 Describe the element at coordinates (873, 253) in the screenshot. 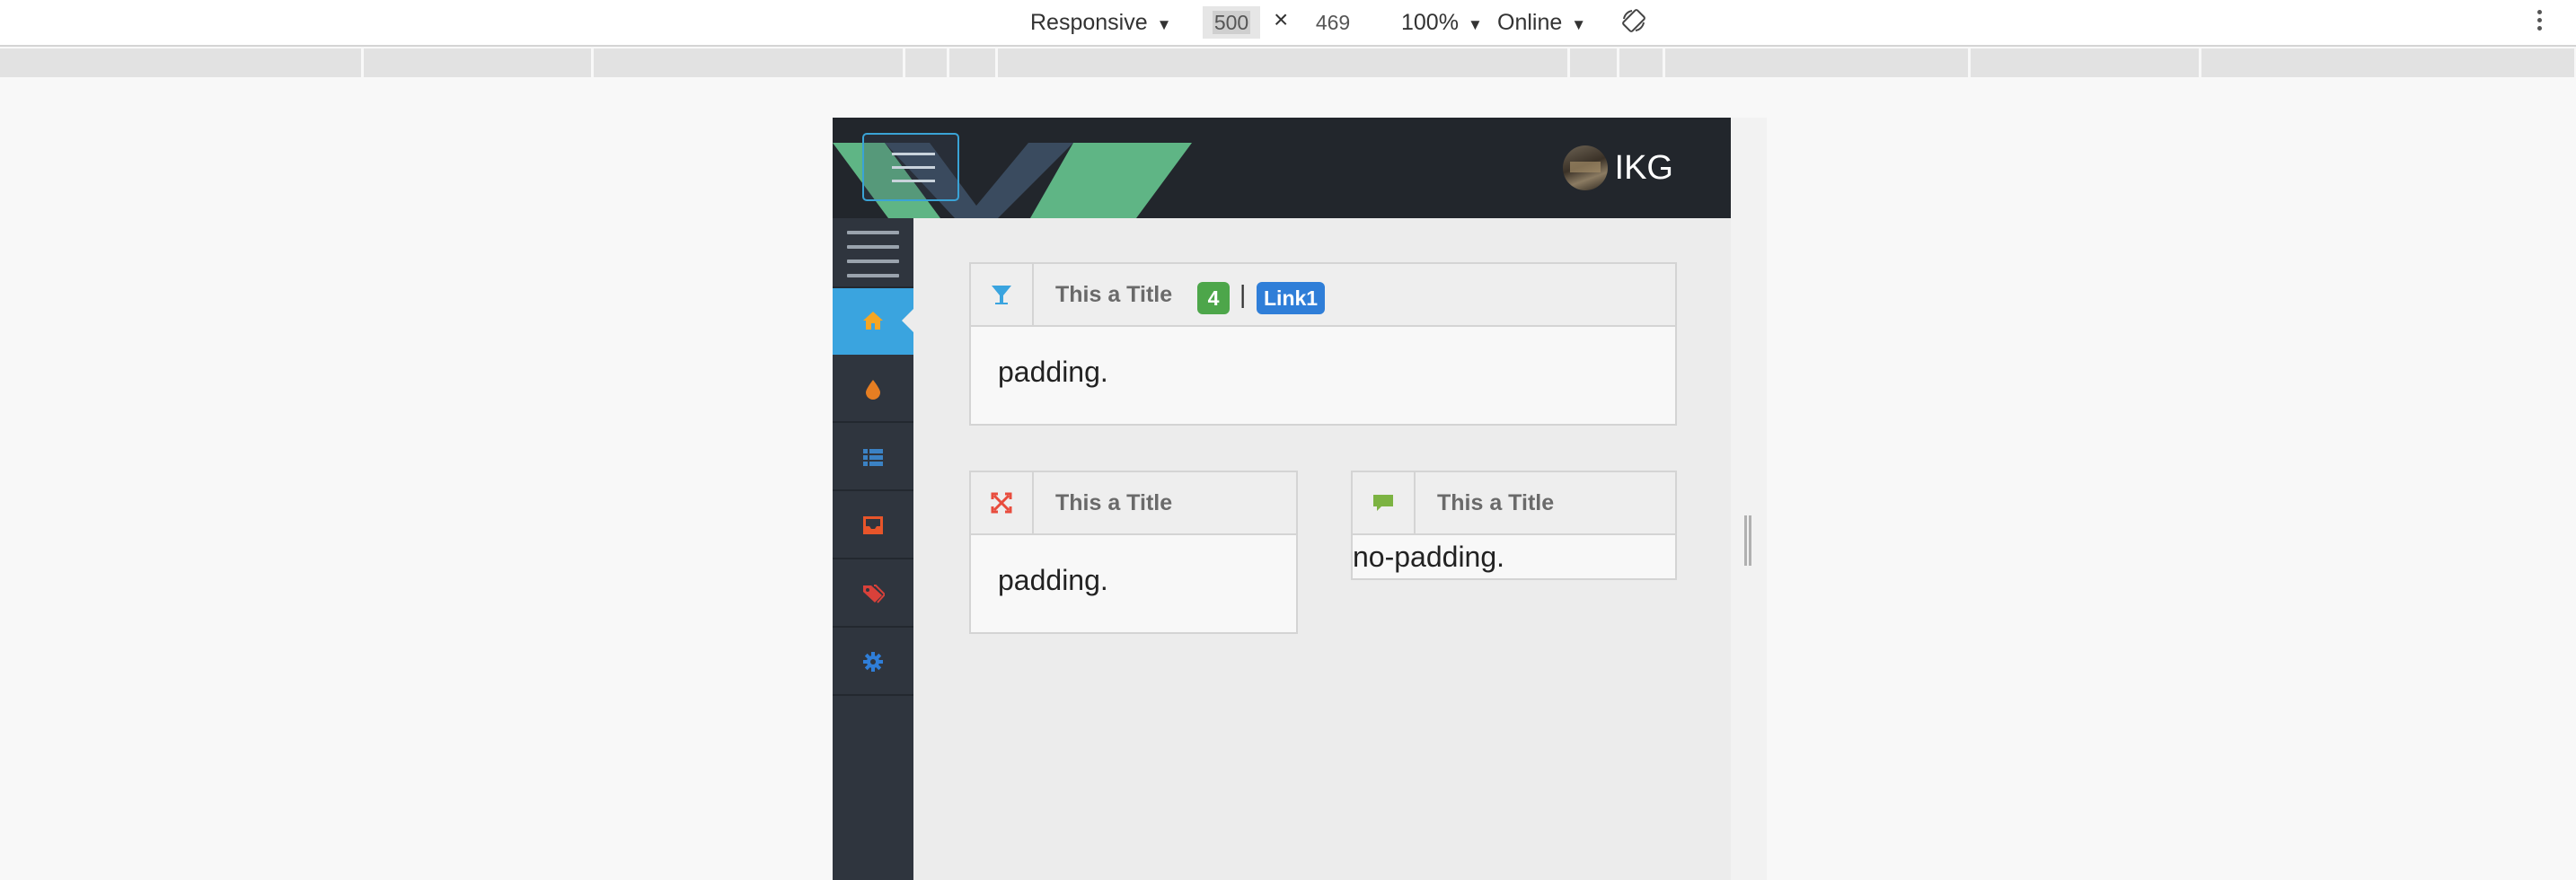

I see `sidebar-toggle-button` at that location.